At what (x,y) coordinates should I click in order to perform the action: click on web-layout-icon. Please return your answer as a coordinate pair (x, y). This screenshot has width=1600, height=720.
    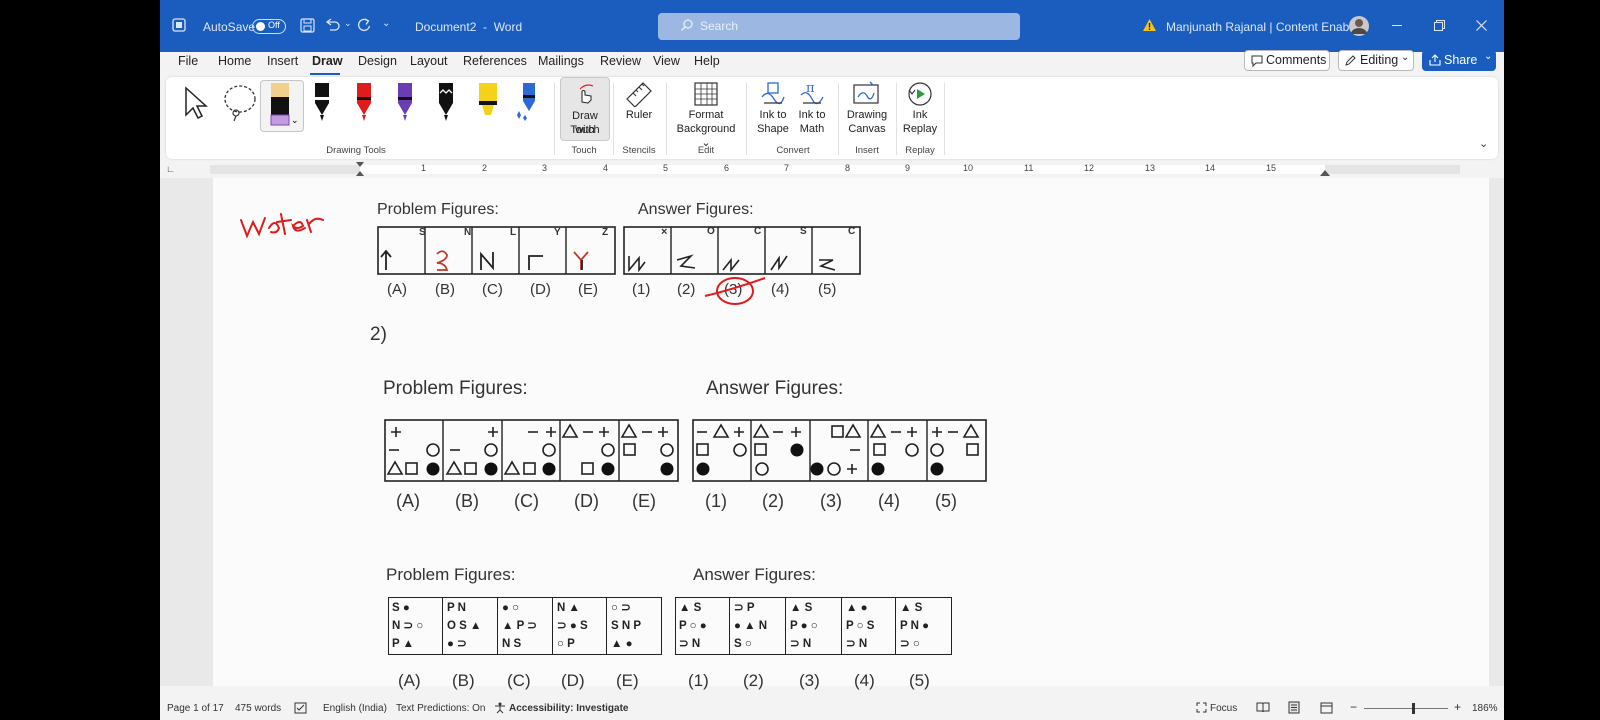
    Looking at the image, I should click on (1326, 709).